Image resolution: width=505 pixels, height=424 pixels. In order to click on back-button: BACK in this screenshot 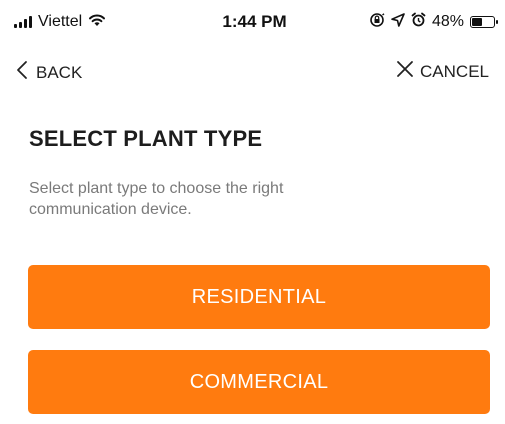, I will do `click(49, 72)`.